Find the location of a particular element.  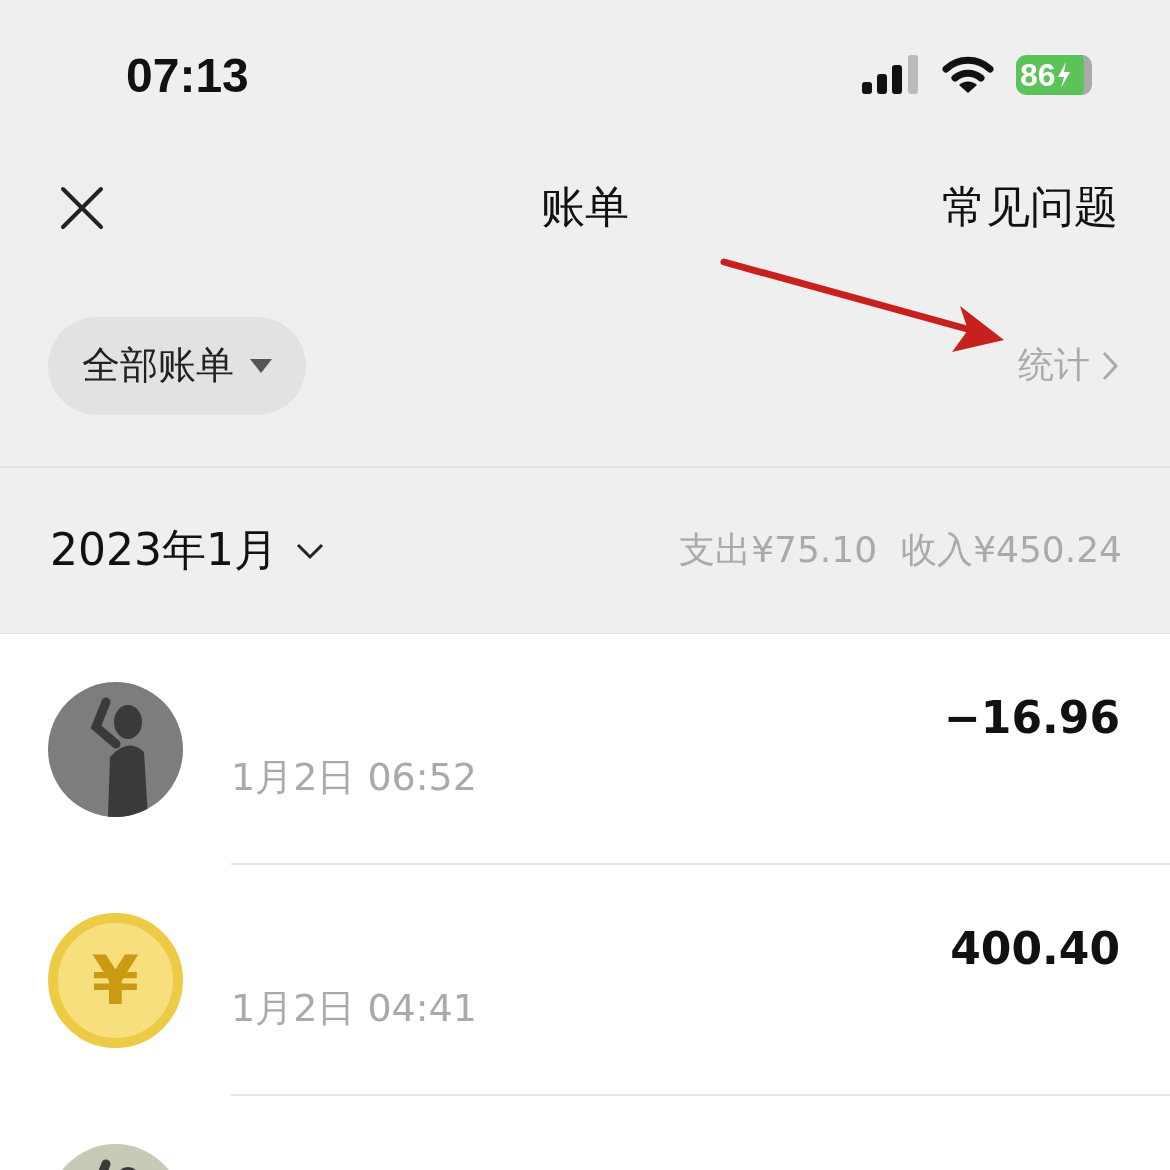

transaction-time: 1月2日 06:52 is located at coordinates (354, 777).